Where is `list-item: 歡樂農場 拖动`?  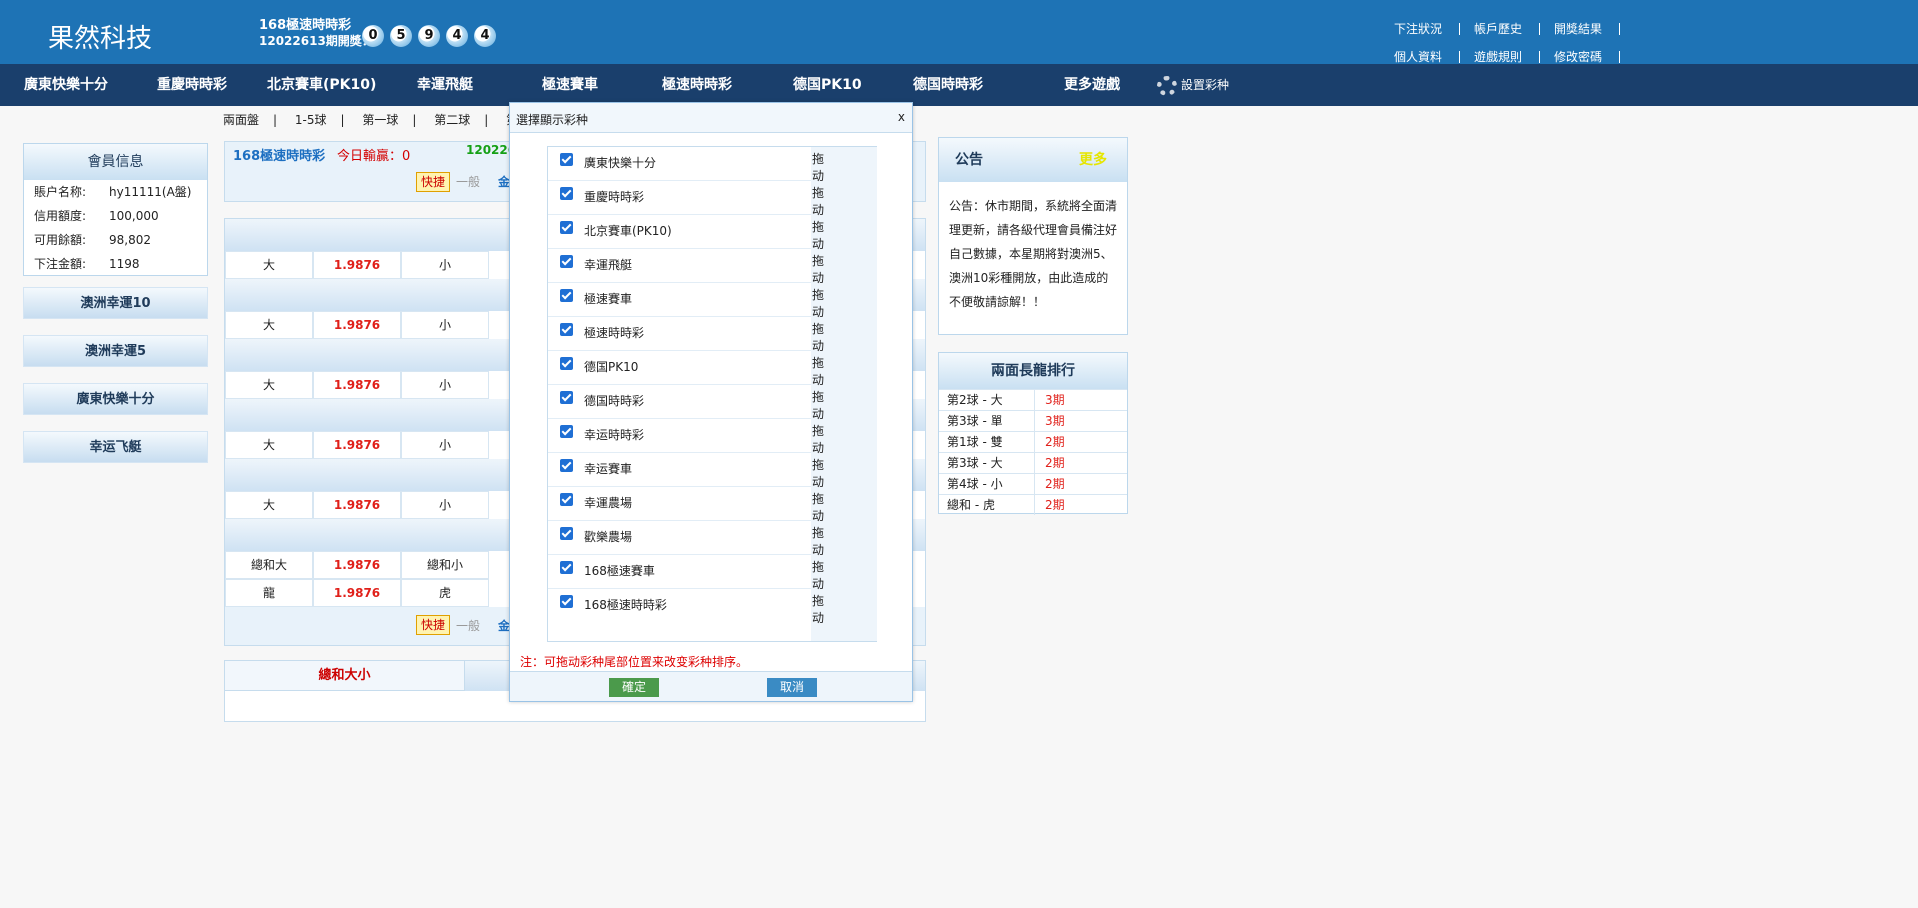 list-item: 歡樂農場 拖动 is located at coordinates (686, 539).